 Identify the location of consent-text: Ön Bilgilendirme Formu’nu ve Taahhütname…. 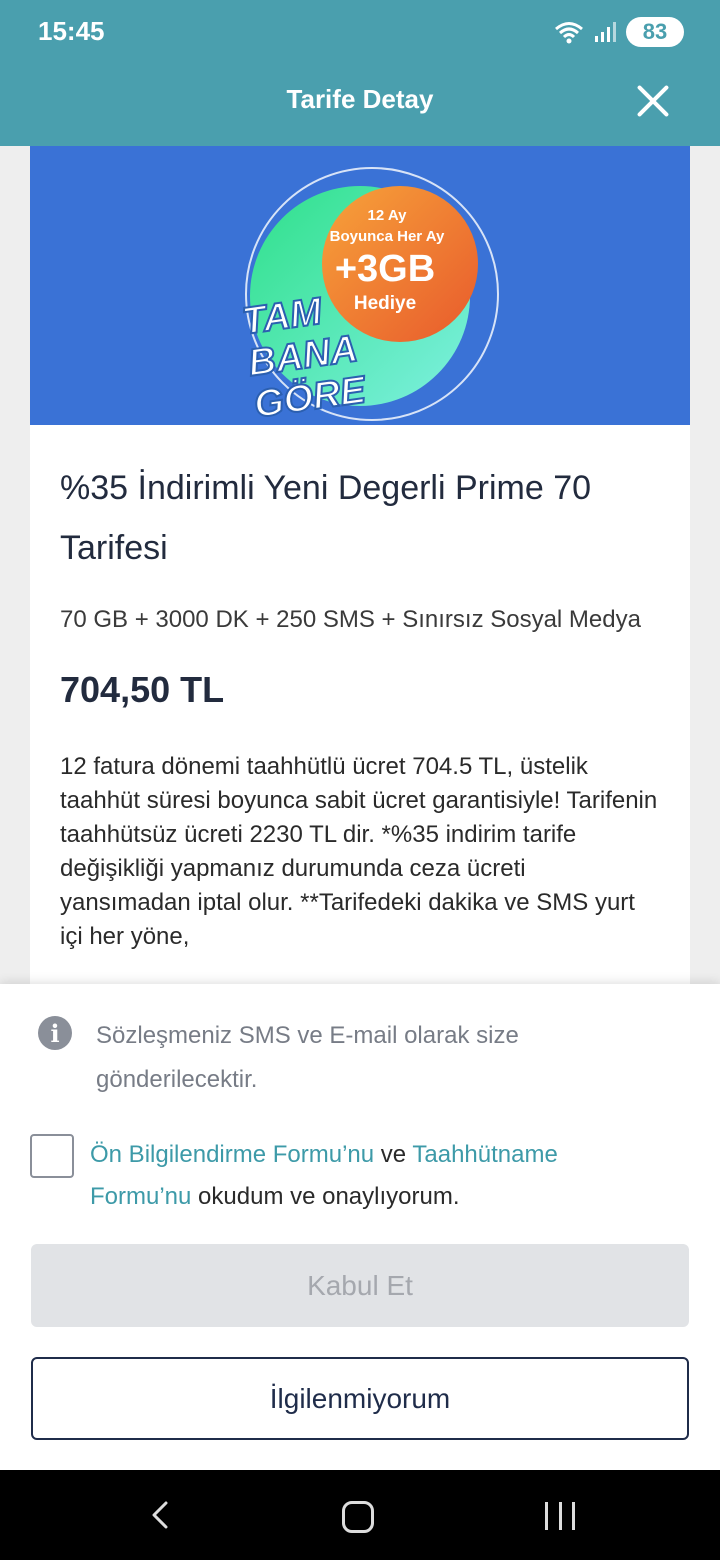
(370, 1176).